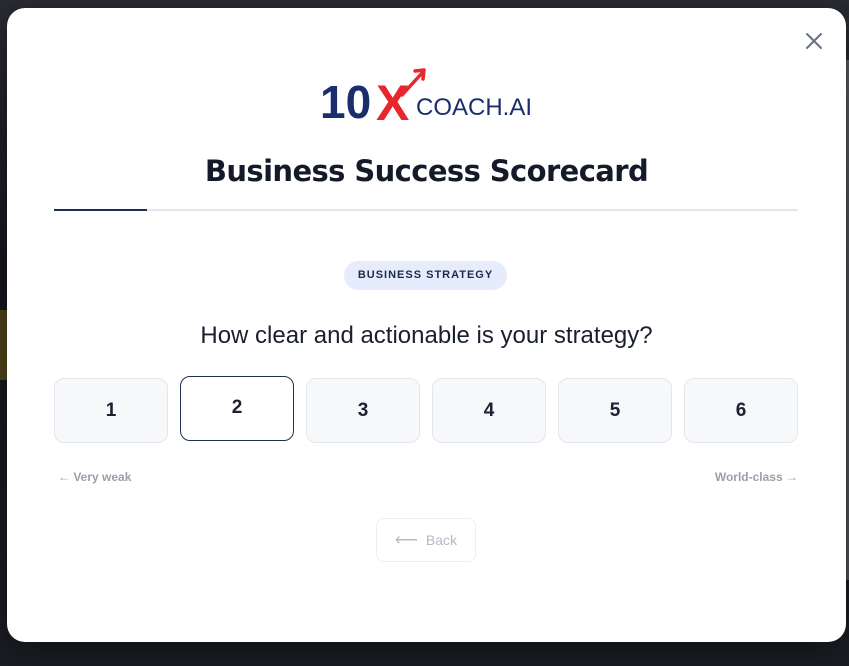  I want to click on close-icon, so click(814, 41).